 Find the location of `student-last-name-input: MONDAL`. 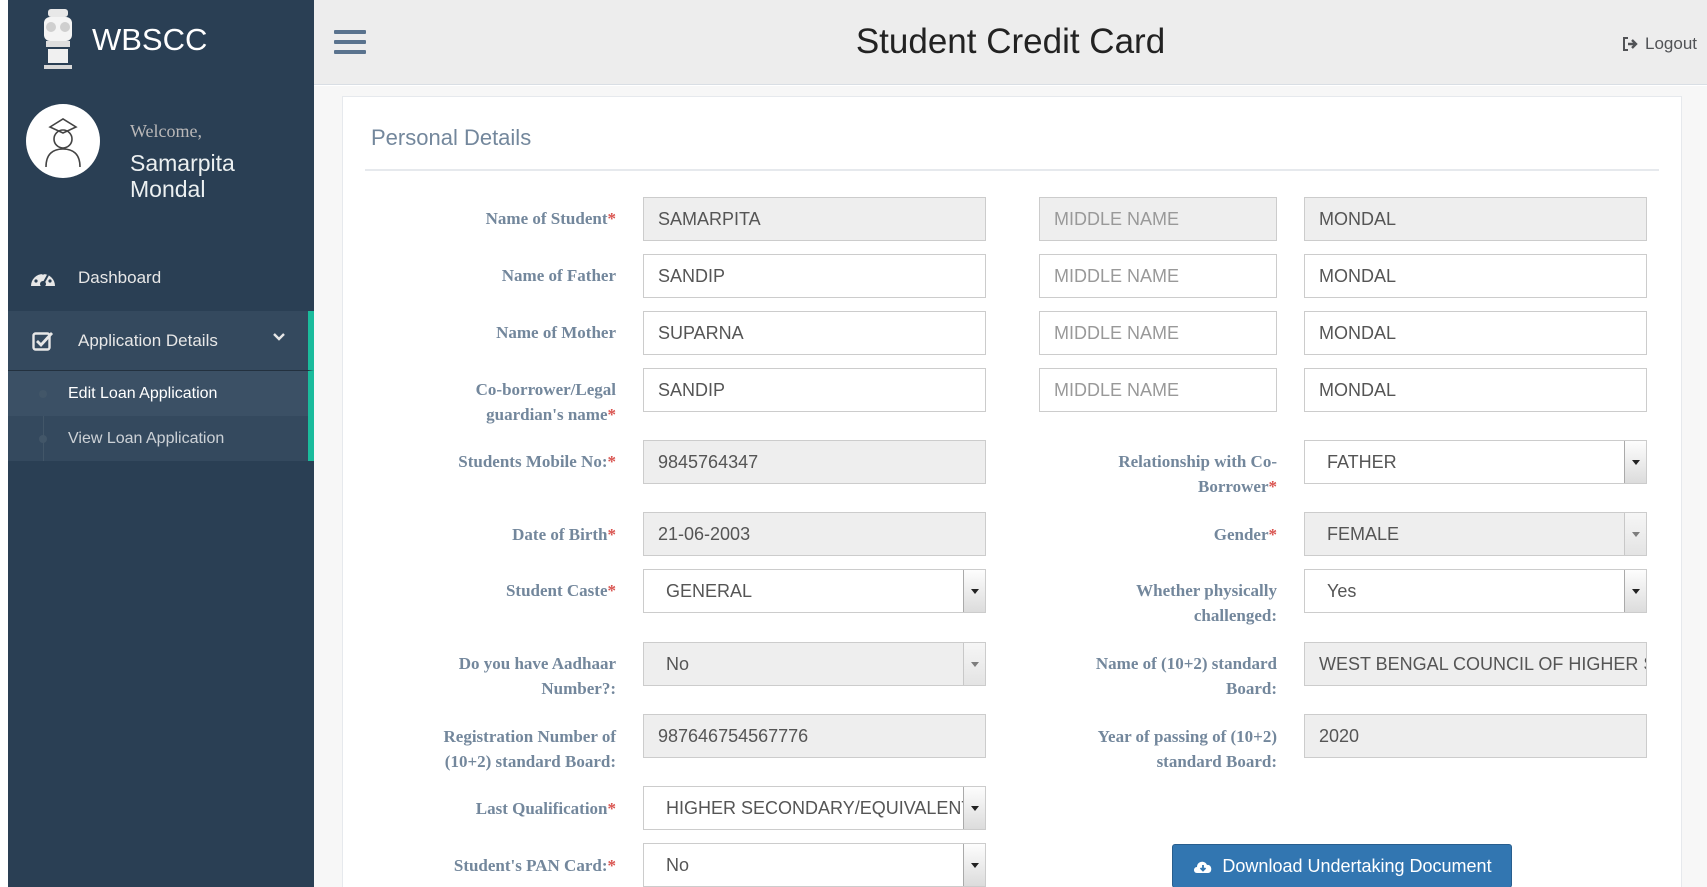

student-last-name-input: MONDAL is located at coordinates (1475, 219).